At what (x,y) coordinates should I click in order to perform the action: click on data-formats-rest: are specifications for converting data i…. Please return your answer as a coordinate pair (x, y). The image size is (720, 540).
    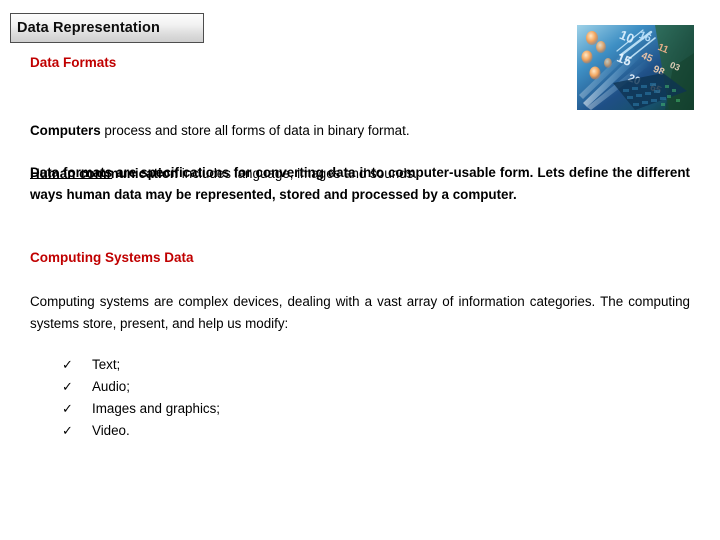
    Looking at the image, I should click on (360, 183).